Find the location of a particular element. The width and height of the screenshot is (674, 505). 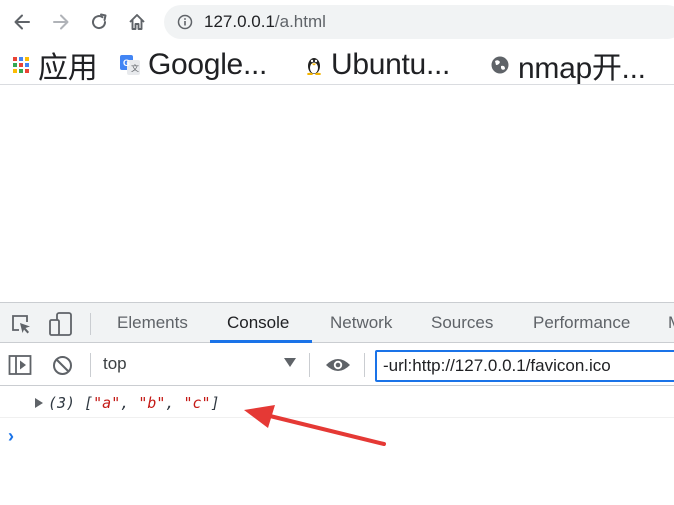

console-prompt-icon: › is located at coordinates (11, 436).